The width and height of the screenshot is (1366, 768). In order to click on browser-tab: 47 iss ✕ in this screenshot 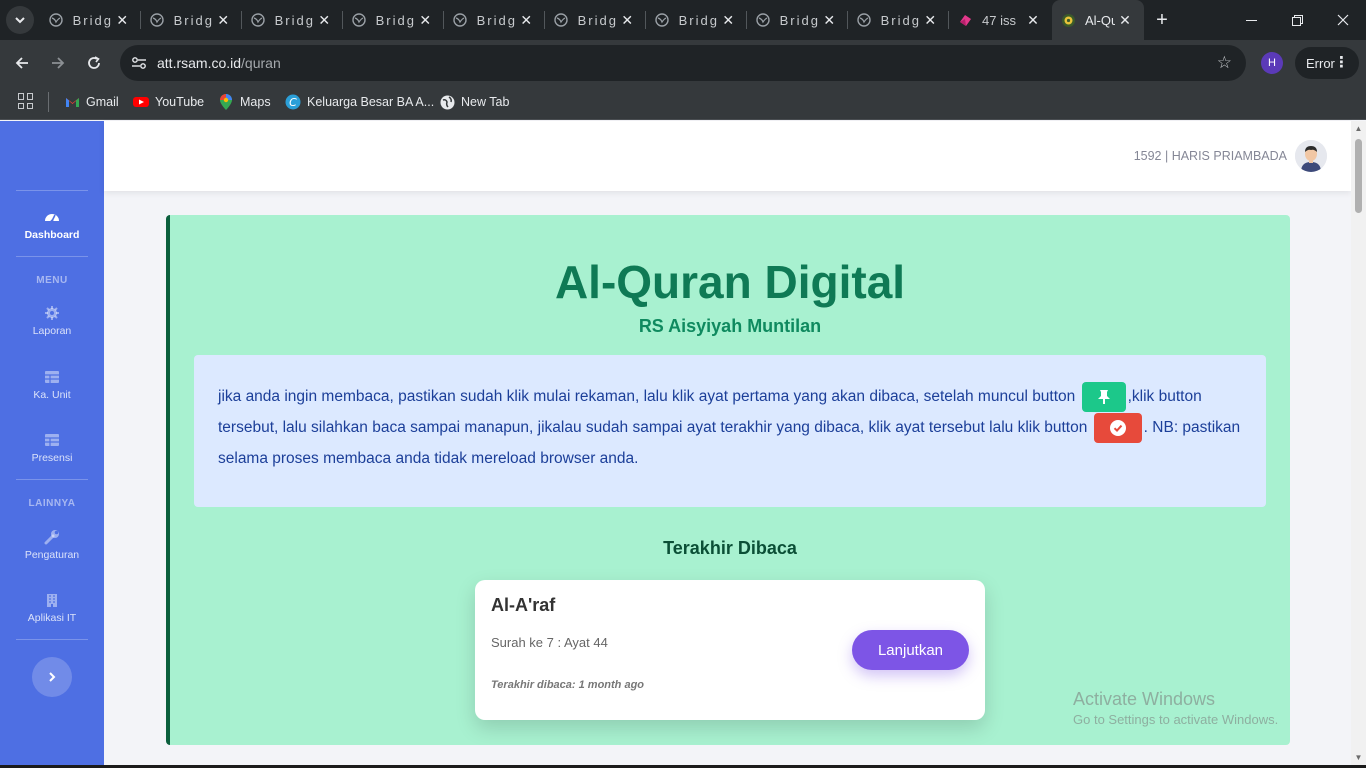, I will do `click(1000, 20)`.